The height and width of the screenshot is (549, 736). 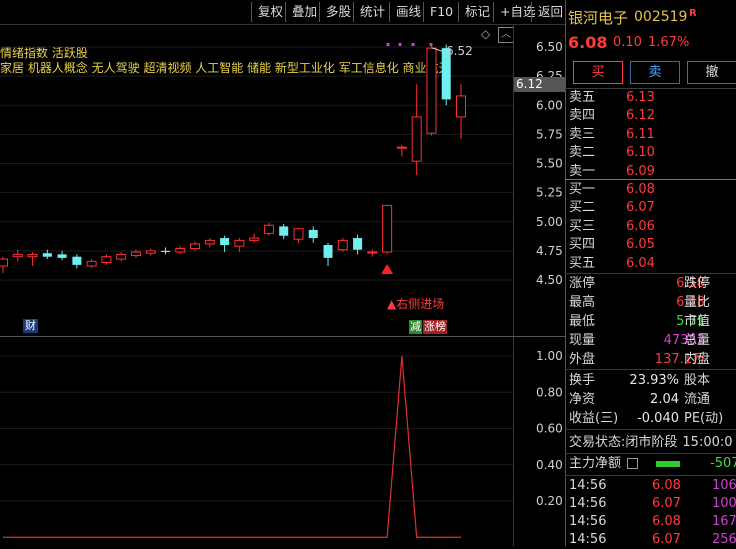 What do you see at coordinates (652, 521) in the screenshot?
I see `tick-row: 14:56 6.08 167` at bounding box center [652, 521].